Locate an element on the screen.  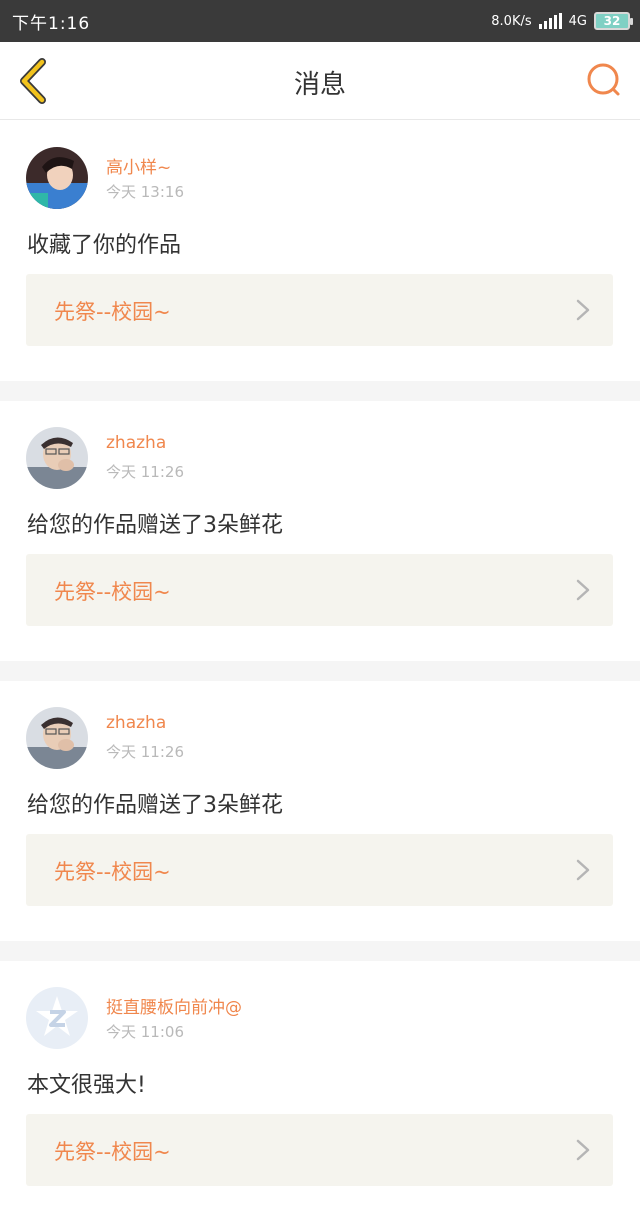
status-bar: 下午1:16 8.0K/s 4G 32 is located at coordinates (320, 21).